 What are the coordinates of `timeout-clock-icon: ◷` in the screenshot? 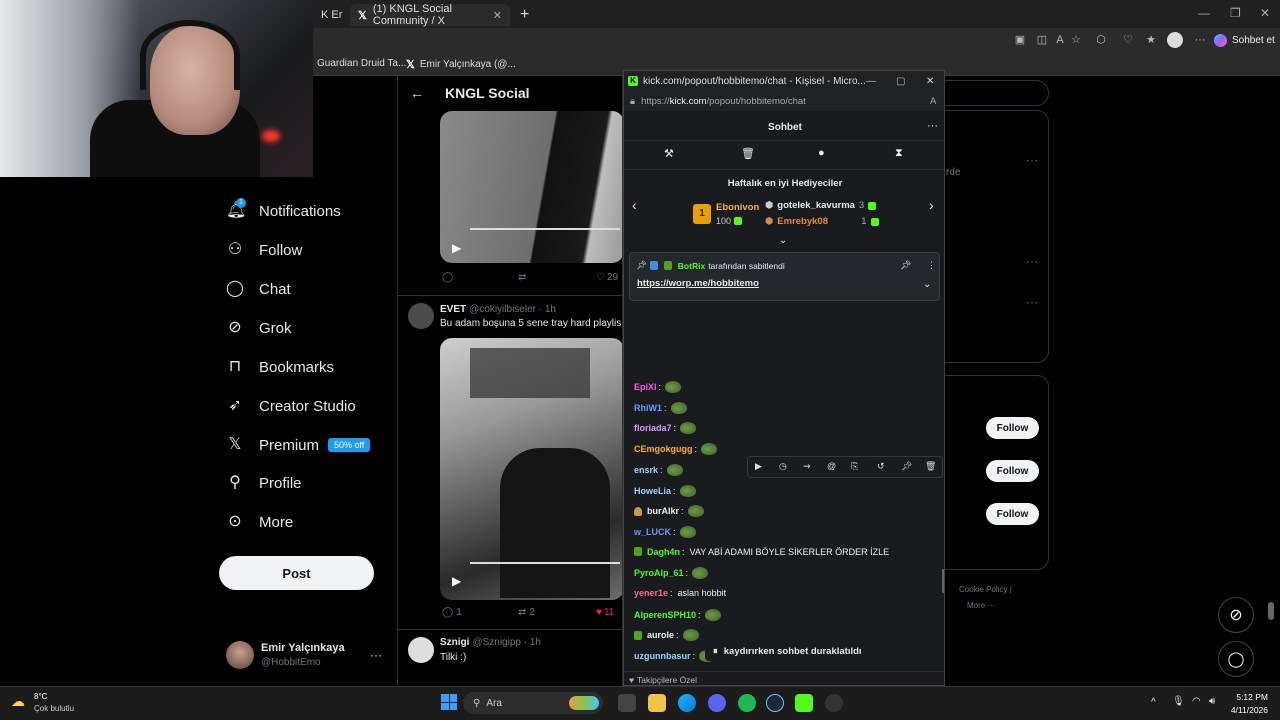 It's located at (783, 466).